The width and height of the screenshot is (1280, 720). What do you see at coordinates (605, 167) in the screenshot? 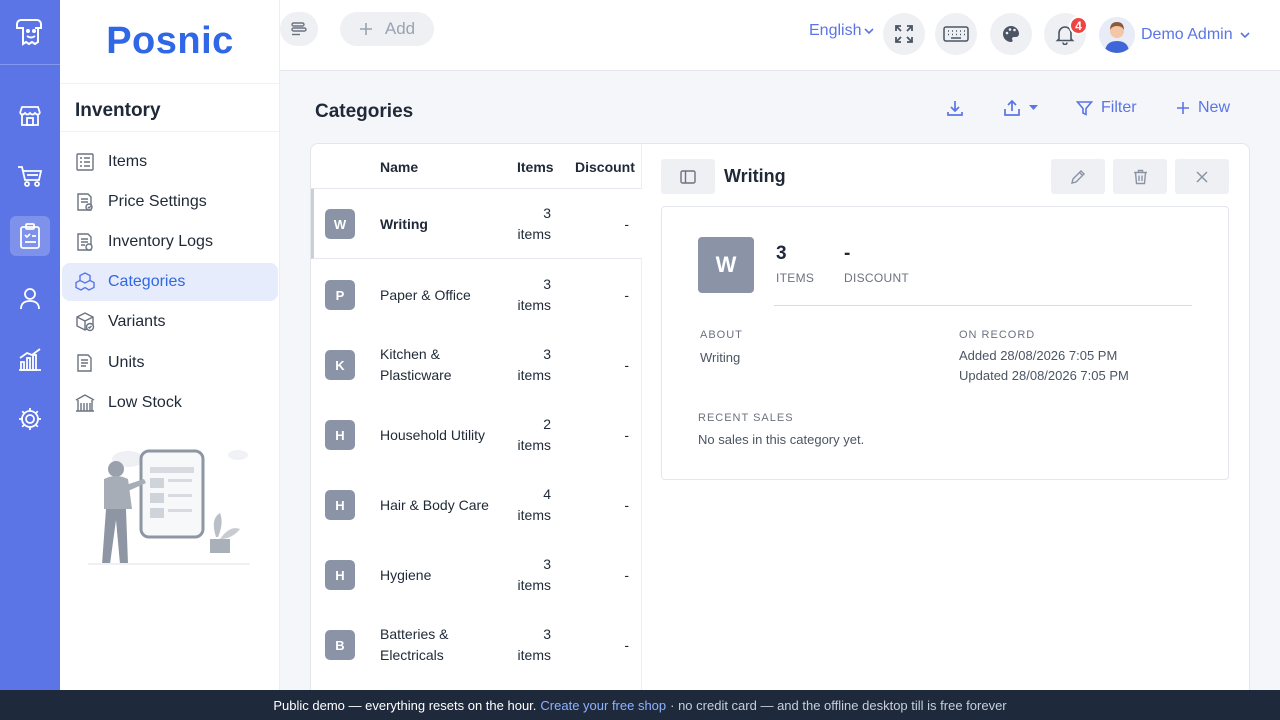
I see `column-header-discount: Discount` at bounding box center [605, 167].